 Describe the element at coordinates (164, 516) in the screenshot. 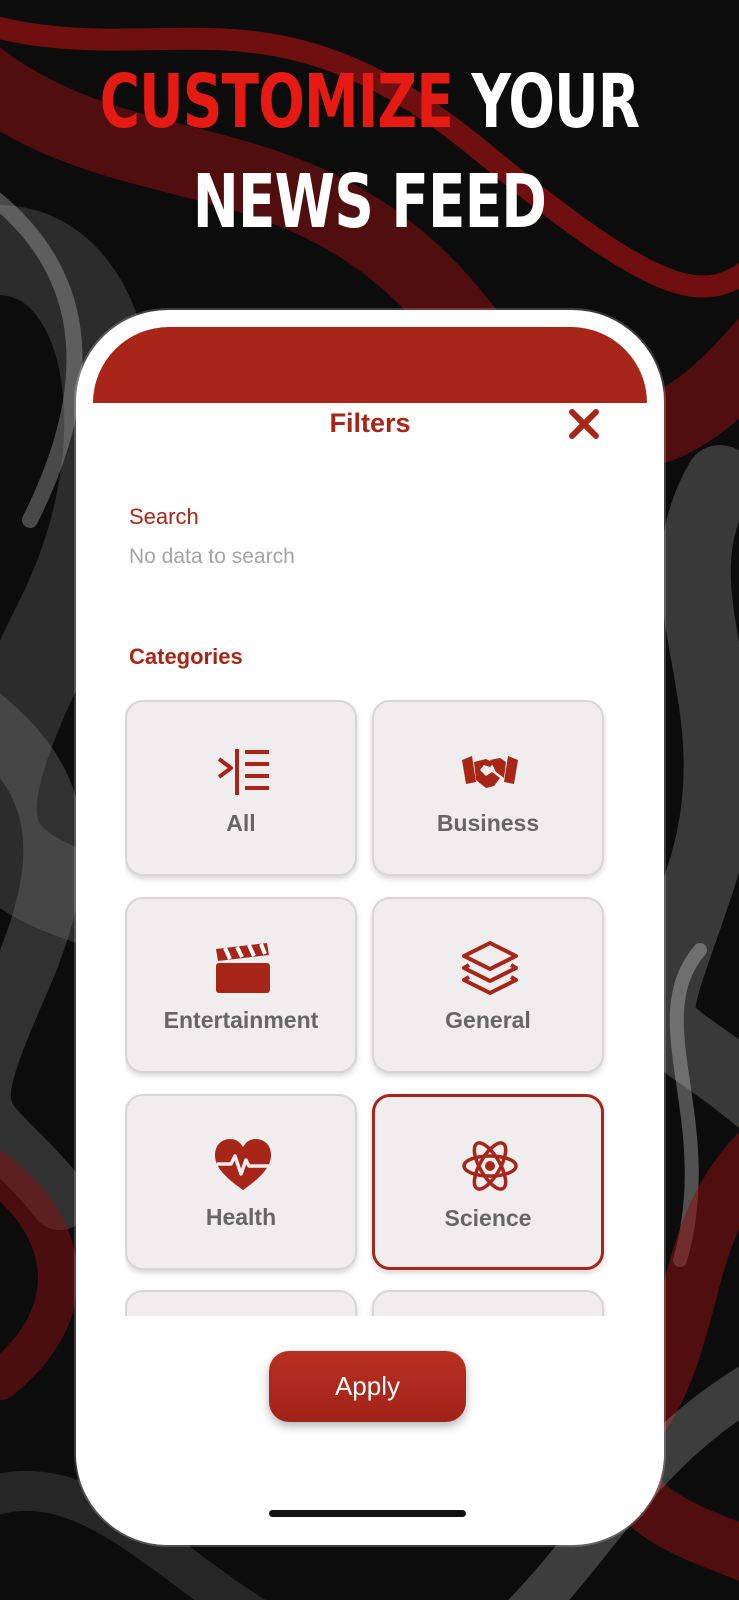

I see `search-label: Search` at that location.